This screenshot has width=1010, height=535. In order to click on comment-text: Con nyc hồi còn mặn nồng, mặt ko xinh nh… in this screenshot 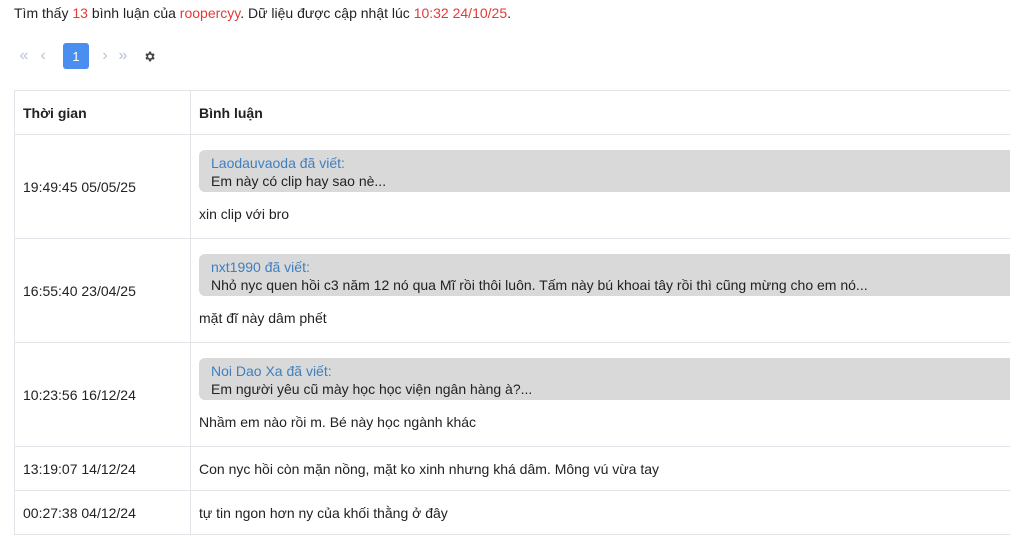, I will do `click(600, 468)`.